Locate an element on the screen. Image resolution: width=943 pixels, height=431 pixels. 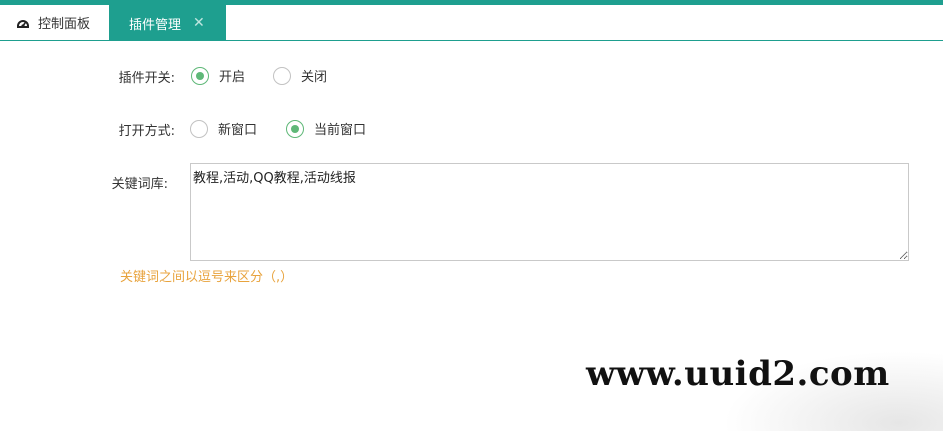
radio-current-window-label: 当前窗口 is located at coordinates (340, 130).